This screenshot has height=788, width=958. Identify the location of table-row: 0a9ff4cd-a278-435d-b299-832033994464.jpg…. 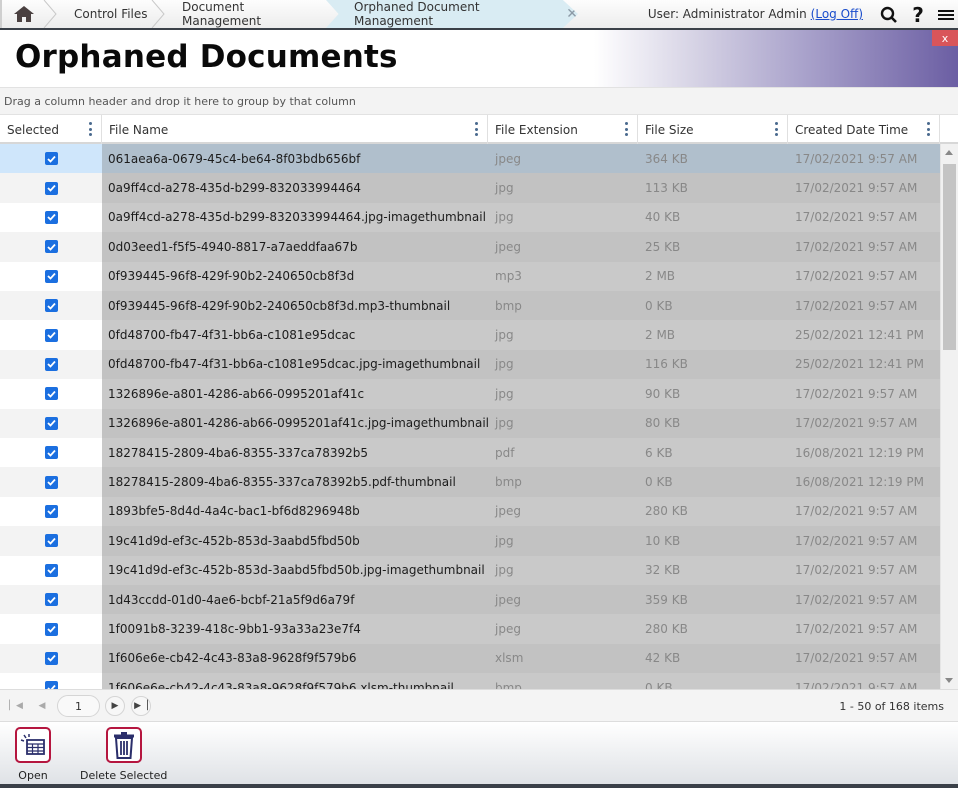
(470, 217).